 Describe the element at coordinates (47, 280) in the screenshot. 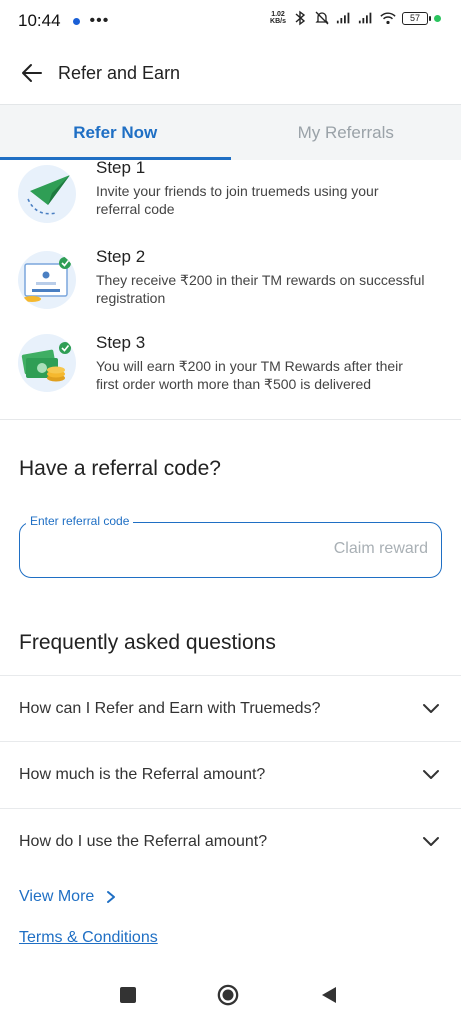

I see `id-card-check-icon` at that location.